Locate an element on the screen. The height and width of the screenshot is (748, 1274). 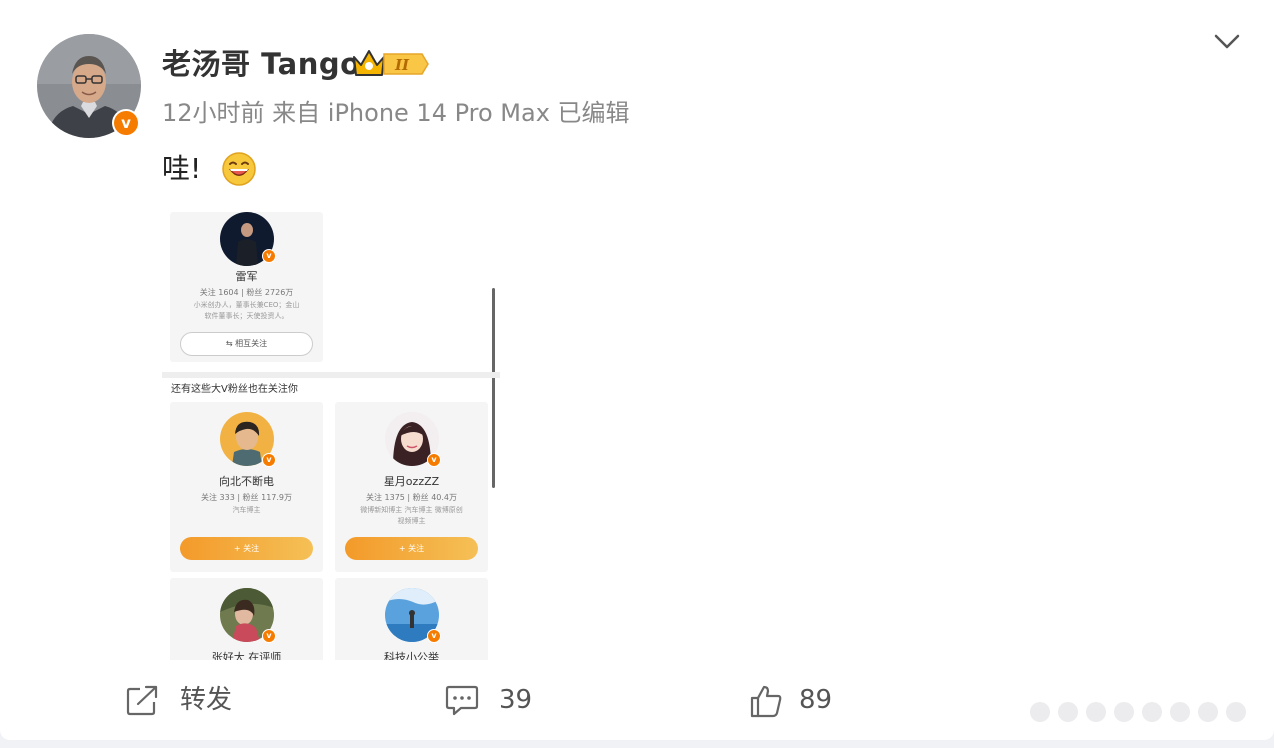
post-meta: 12小时前 来自 iPhone 14 Pro Max 已编辑 is located at coordinates (396, 113).